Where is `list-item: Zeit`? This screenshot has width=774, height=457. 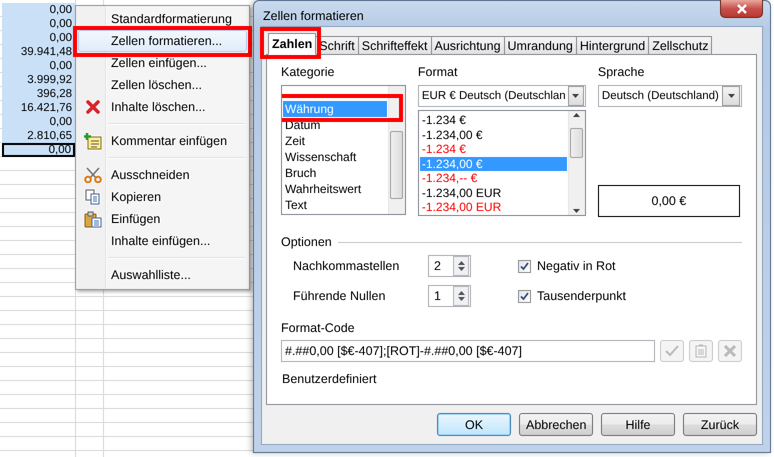 list-item: Zeit is located at coordinates (335, 141).